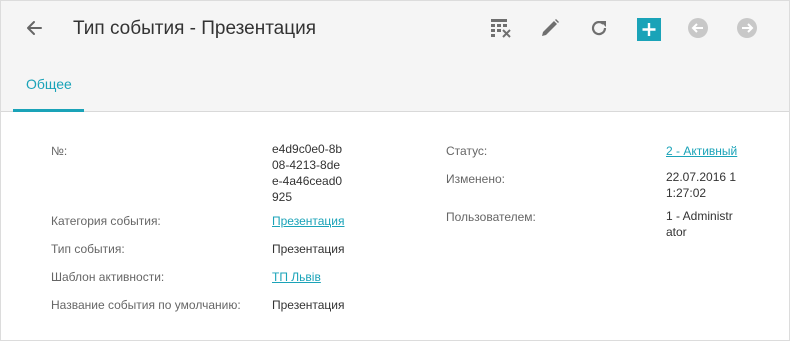 This screenshot has height=341, width=790. I want to click on tab-general: Общее, so click(48, 83).